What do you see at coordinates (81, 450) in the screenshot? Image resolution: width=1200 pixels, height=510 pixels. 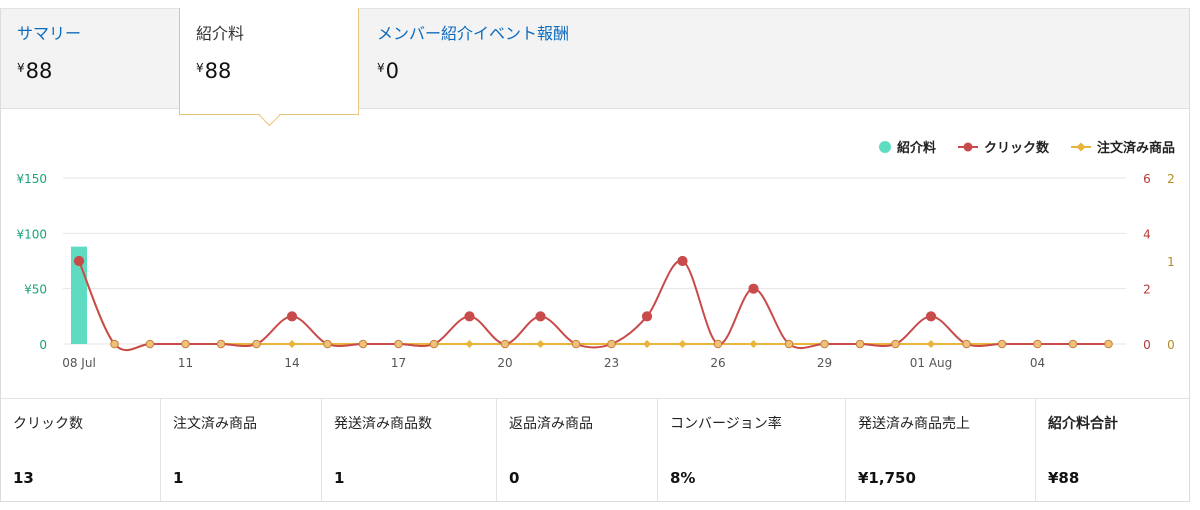 I see `stat-clicks: クリック数 13` at bounding box center [81, 450].